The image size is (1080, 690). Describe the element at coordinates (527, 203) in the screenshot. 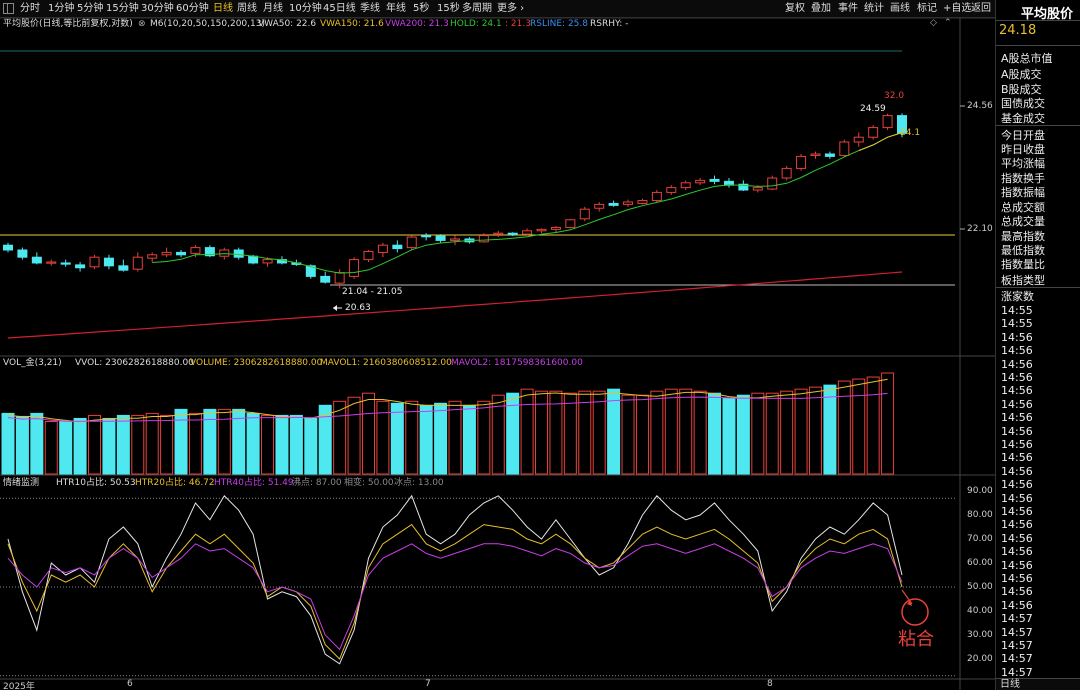

I see `ma-line-green` at that location.